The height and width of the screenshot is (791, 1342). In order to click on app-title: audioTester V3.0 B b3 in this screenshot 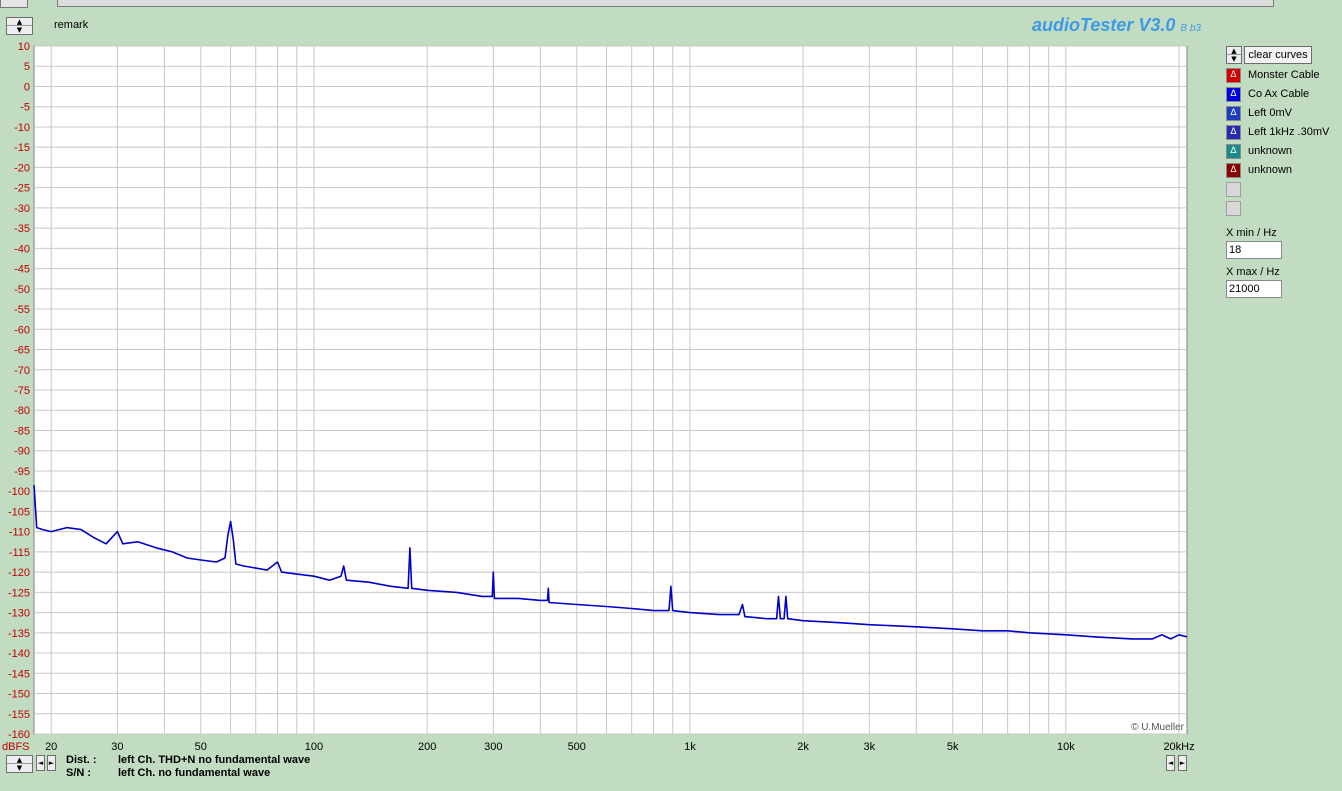, I will do `click(1116, 25)`.